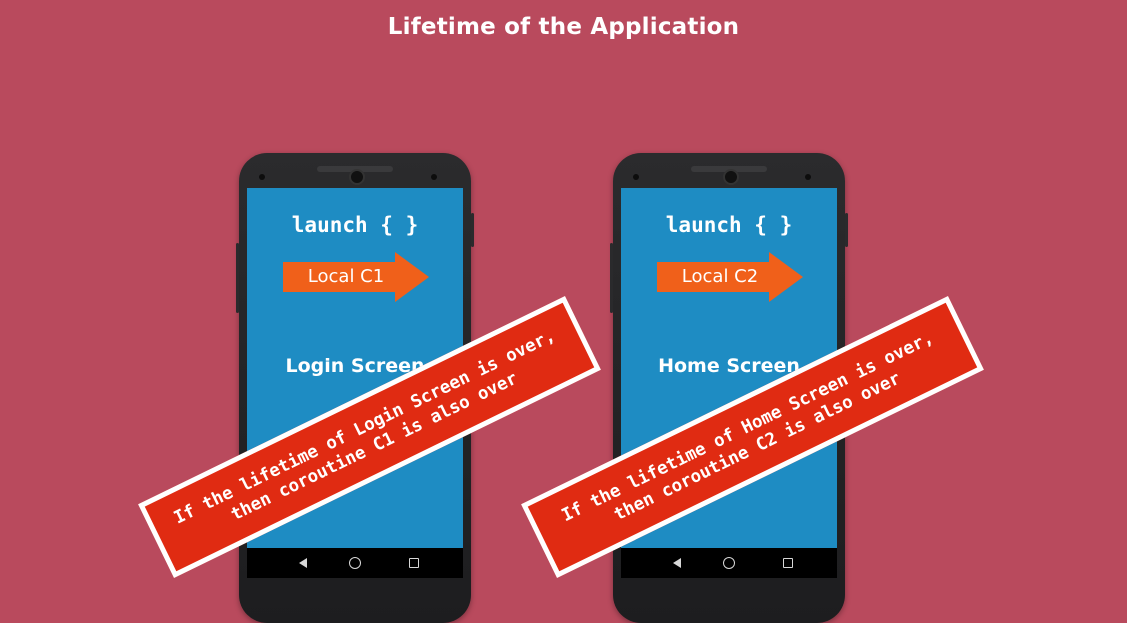 The image size is (1127, 623). What do you see at coordinates (563, 27) in the screenshot?
I see `slide-title: Lifetime of the Application` at bounding box center [563, 27].